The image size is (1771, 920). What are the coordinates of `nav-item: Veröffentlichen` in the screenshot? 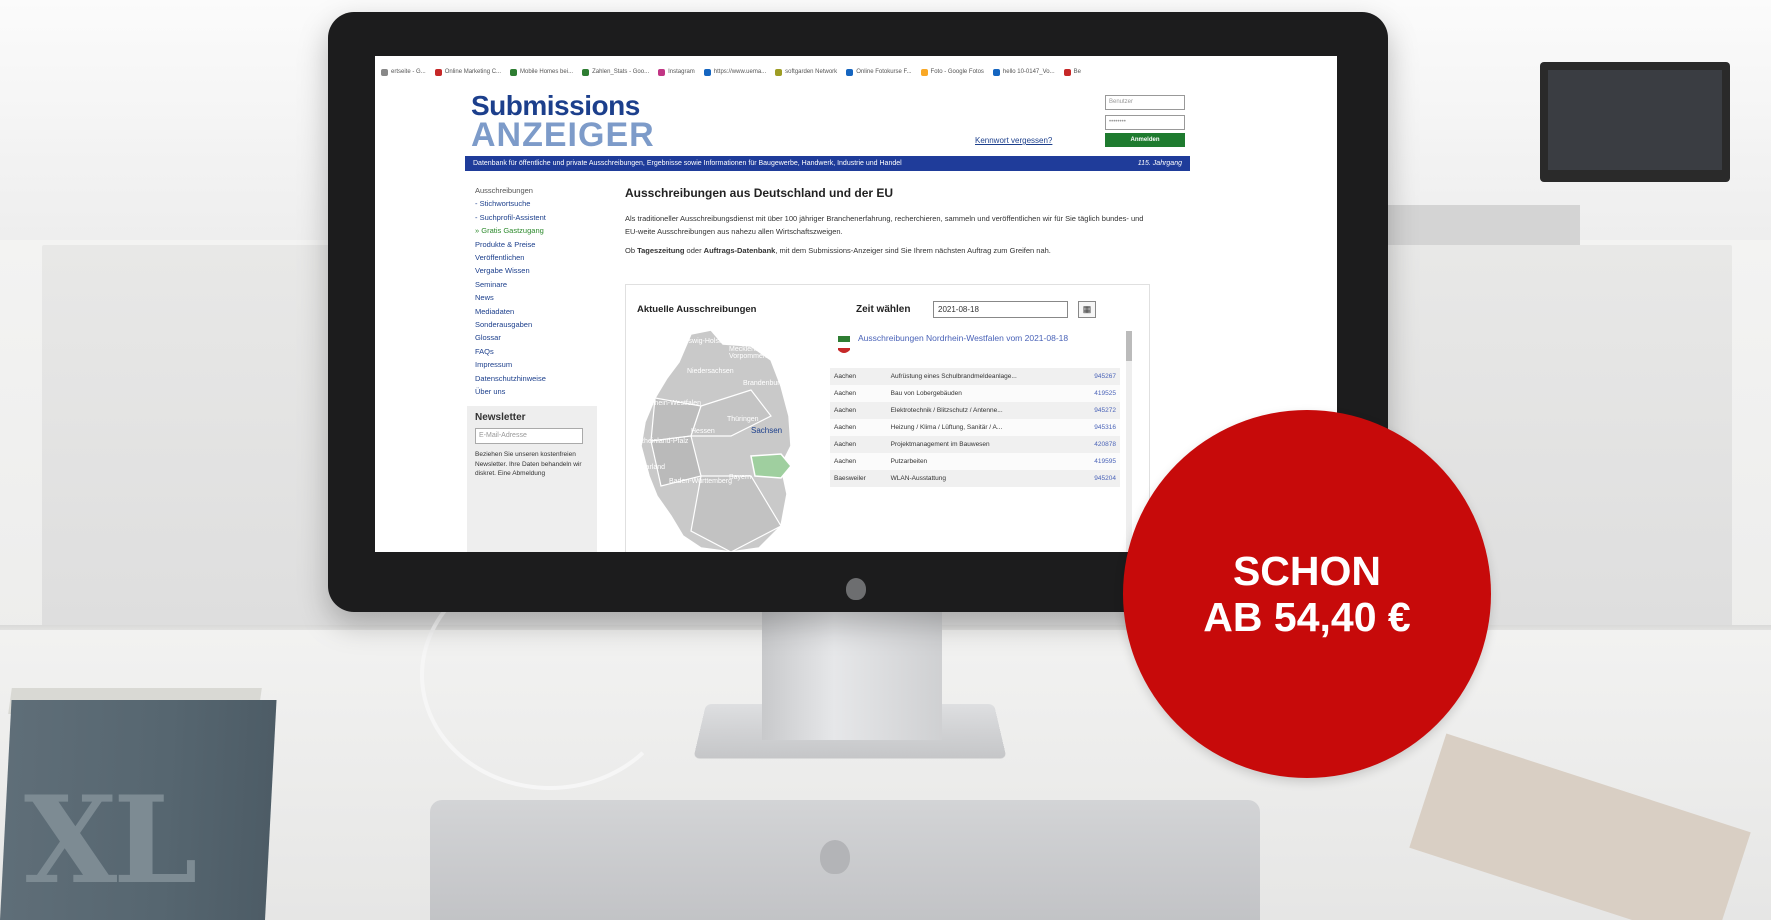 It's located at (540, 257).